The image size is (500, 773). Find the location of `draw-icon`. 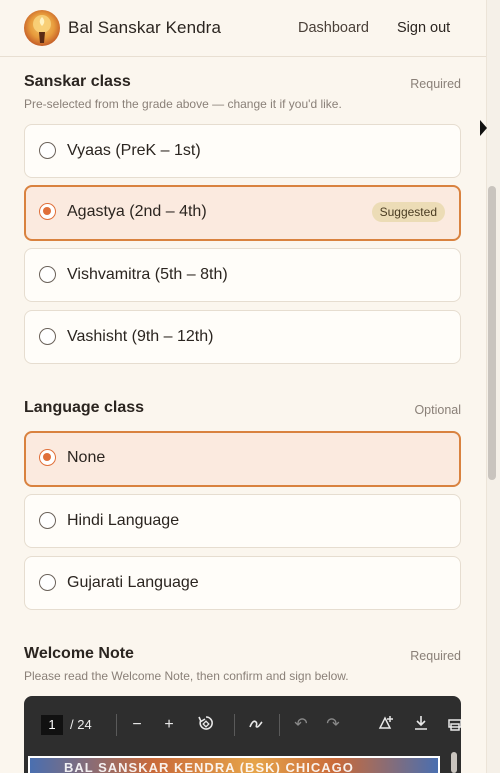

draw-icon is located at coordinates (256, 725).